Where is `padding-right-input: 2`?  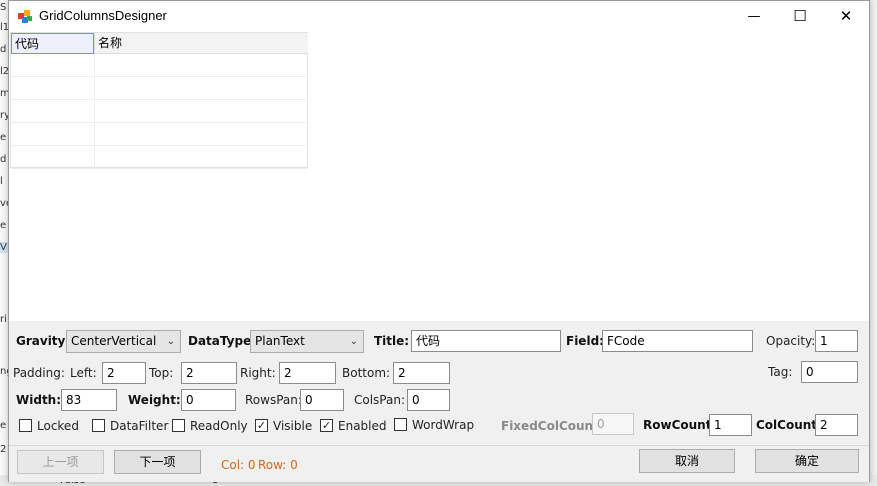 padding-right-input: 2 is located at coordinates (307, 373).